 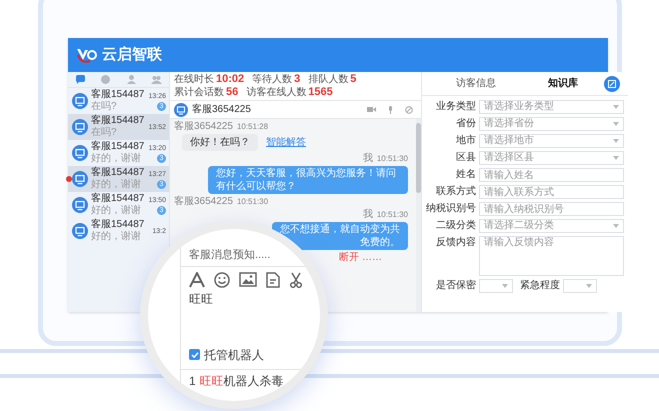 I want to click on field-label: 反馈内容, so click(x=455, y=243).